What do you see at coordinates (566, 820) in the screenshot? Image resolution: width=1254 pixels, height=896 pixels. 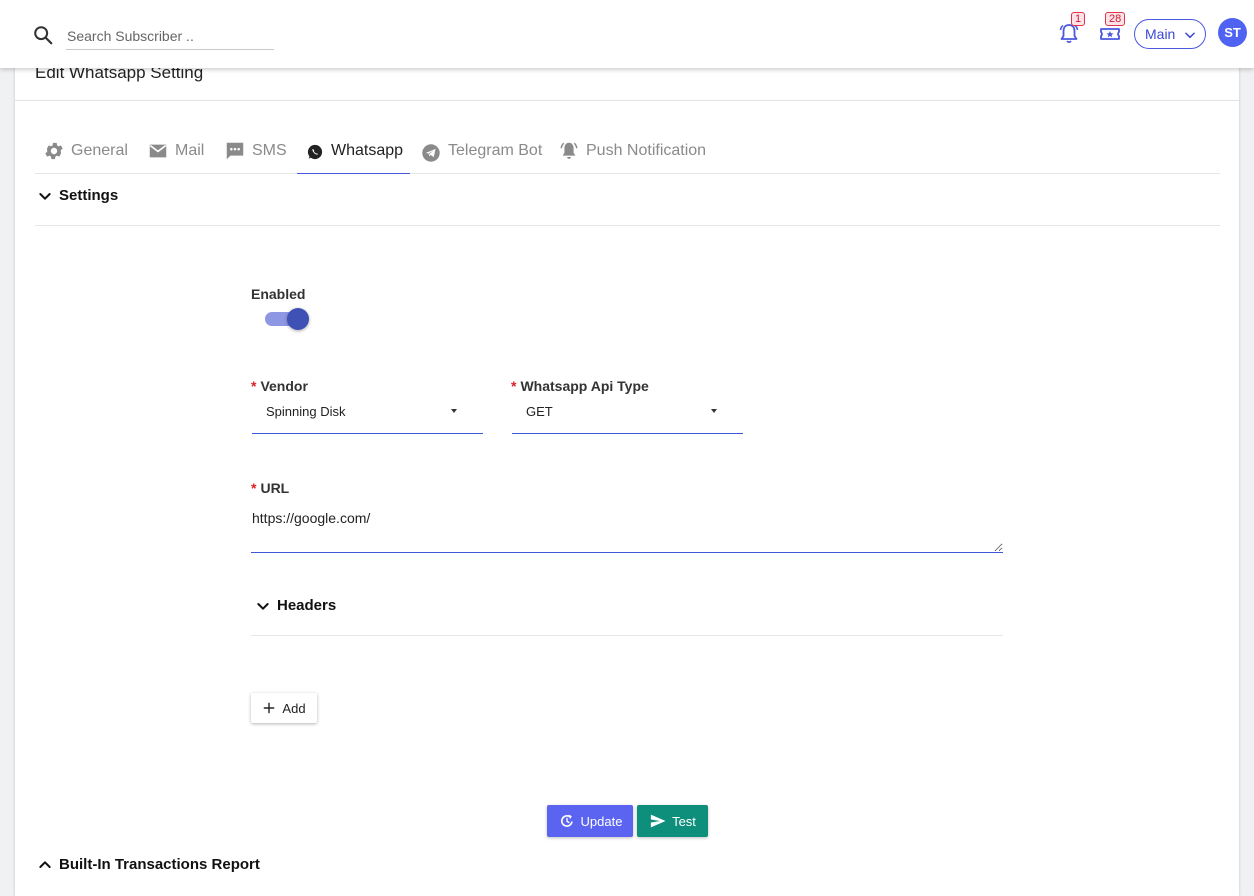 I see `refresh-icon` at bounding box center [566, 820].